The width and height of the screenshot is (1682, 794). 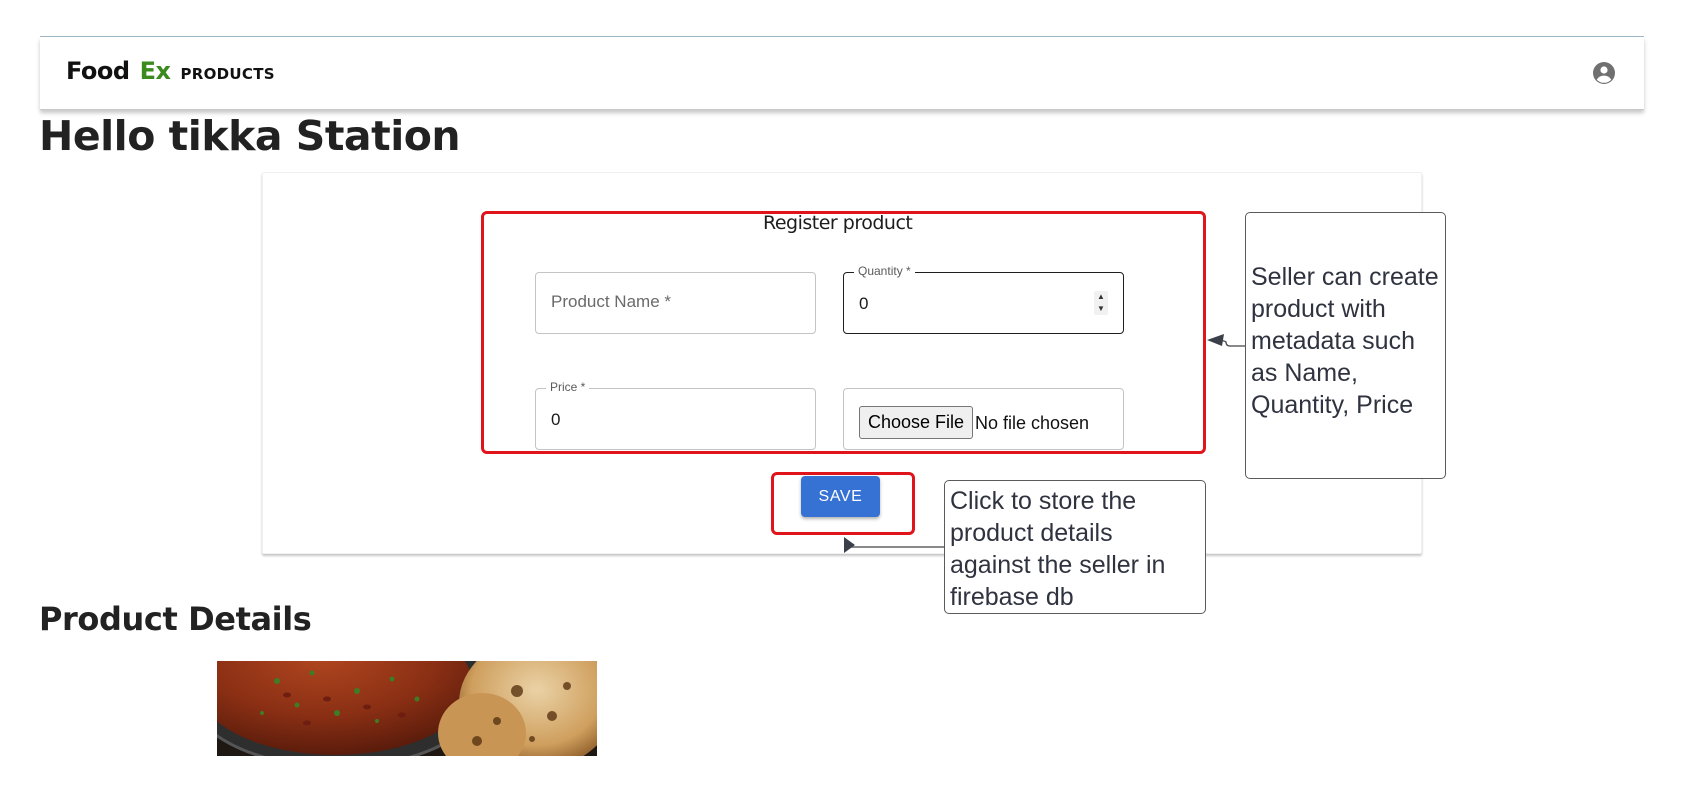 I want to click on brand-food-text: Food, so click(x=98, y=71).